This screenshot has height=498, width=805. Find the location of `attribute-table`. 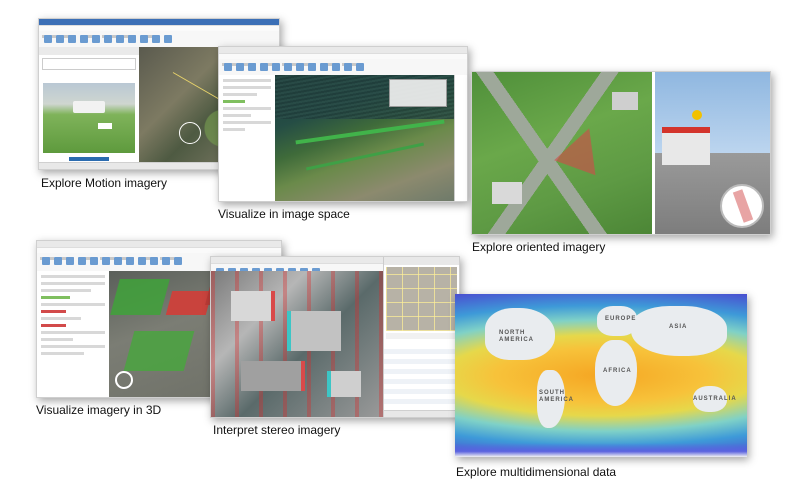

attribute-table is located at coordinates (421, 378).